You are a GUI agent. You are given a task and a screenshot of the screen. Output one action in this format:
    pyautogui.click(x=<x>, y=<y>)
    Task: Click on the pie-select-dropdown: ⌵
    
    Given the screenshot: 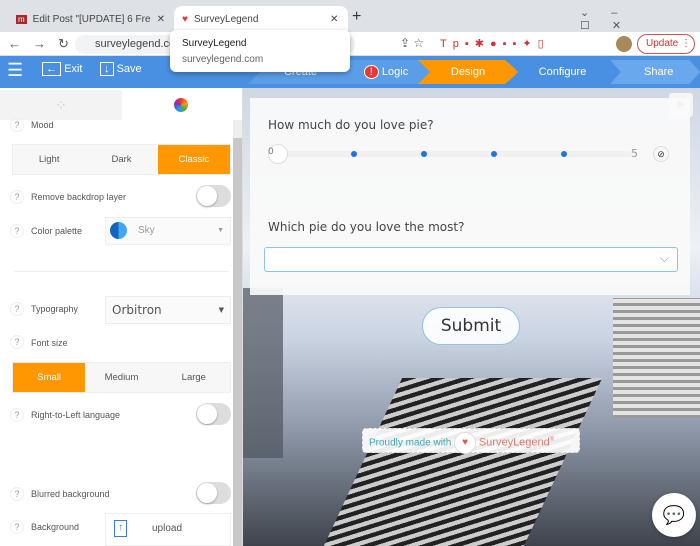 What is the action you would take?
    pyautogui.click(x=471, y=259)
    